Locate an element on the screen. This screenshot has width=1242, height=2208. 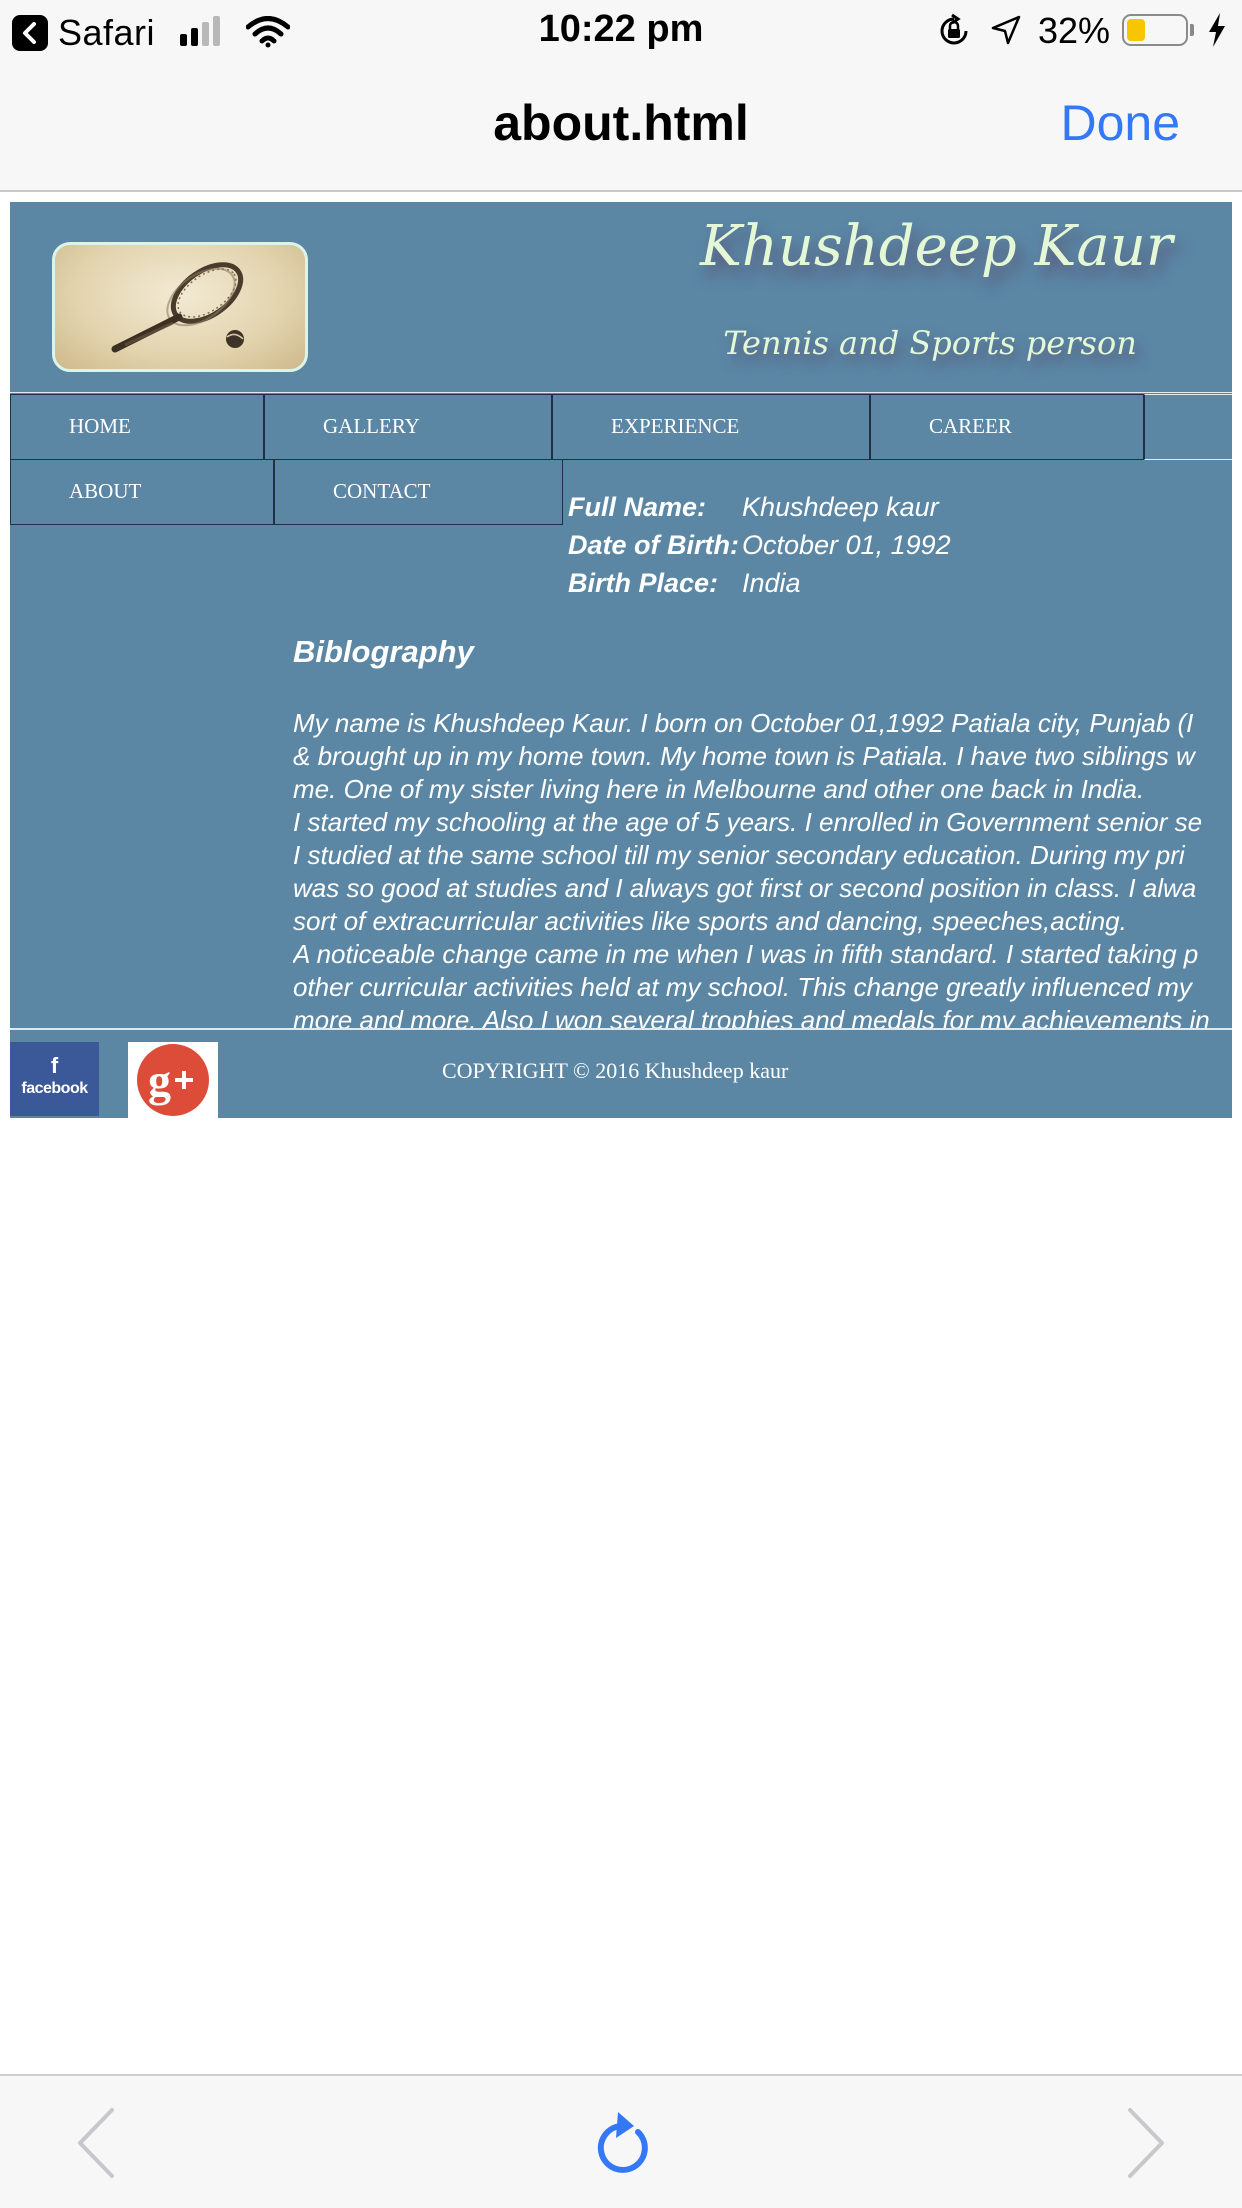
info-row-full-name: Full Name: Khushdeep kaur is located at coordinates (759, 511).